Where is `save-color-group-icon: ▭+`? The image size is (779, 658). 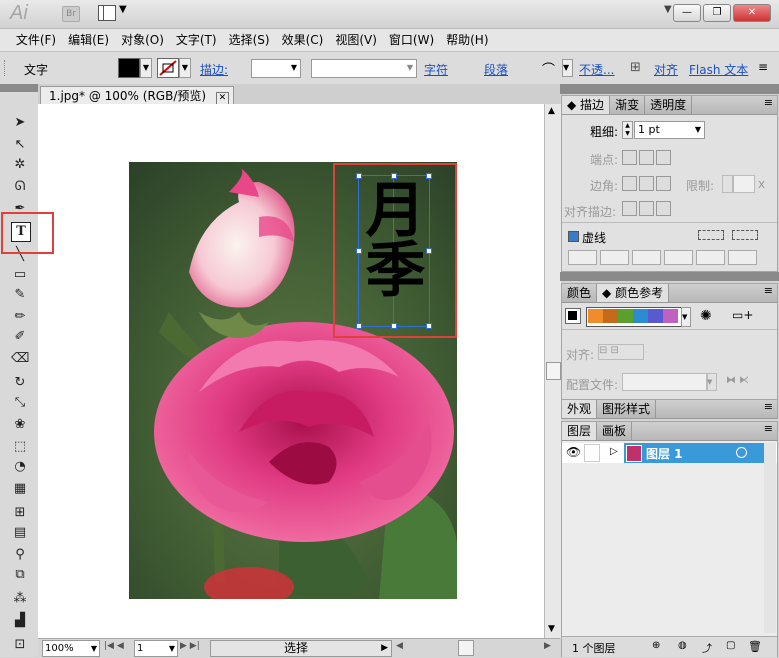
save-color-group-icon: ▭+ is located at coordinates (742, 315).